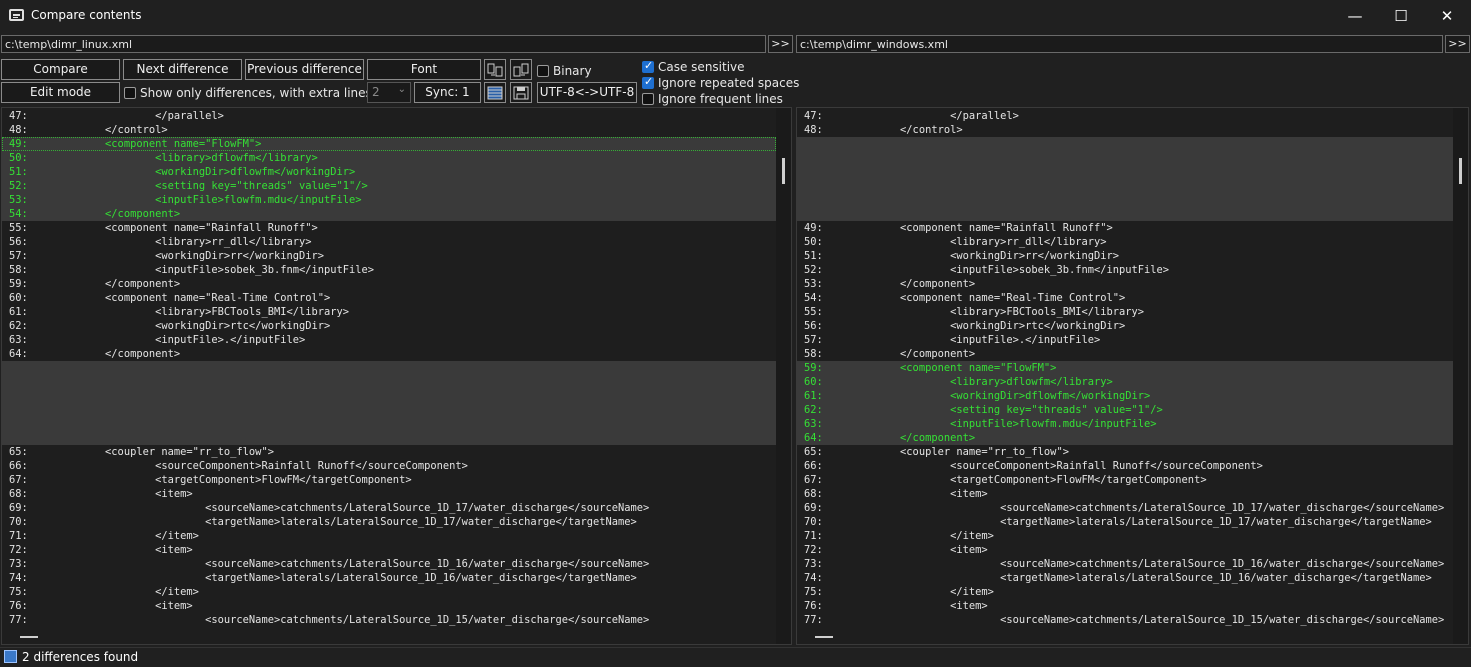 The image size is (1471, 667). Describe the element at coordinates (783, 376) in the screenshot. I see `left-vertical-scrollbar` at that location.